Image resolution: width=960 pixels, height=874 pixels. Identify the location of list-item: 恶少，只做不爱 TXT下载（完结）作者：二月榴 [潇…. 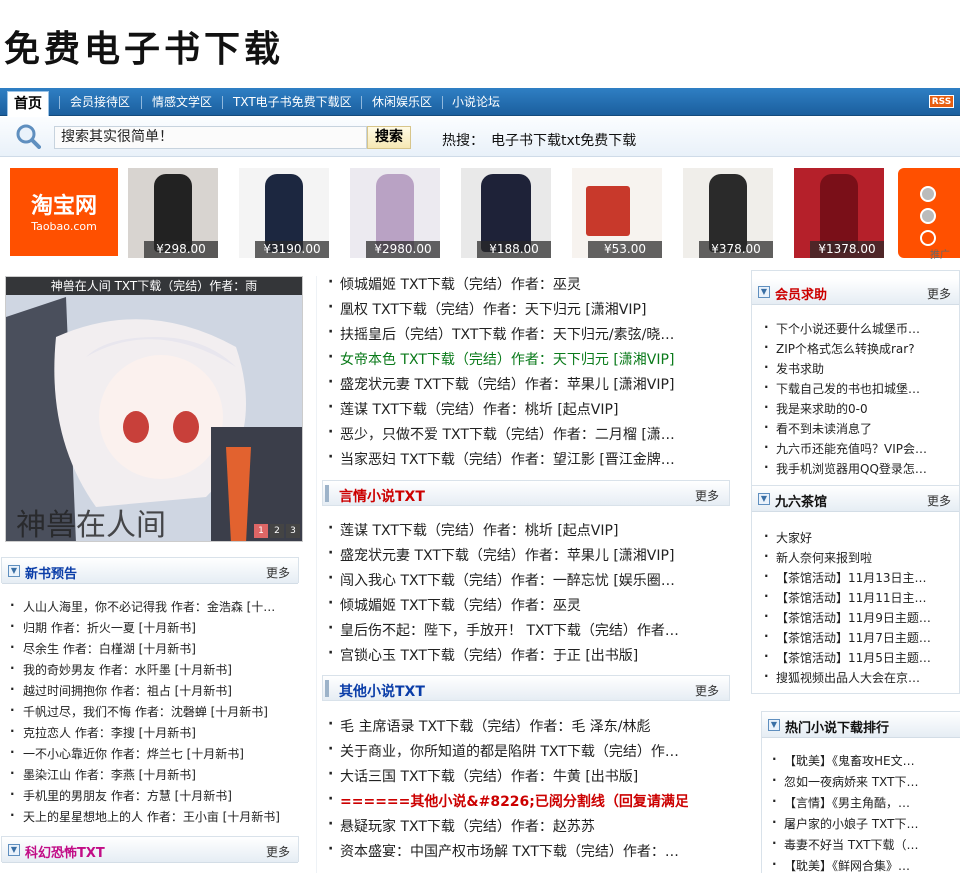
(508, 434).